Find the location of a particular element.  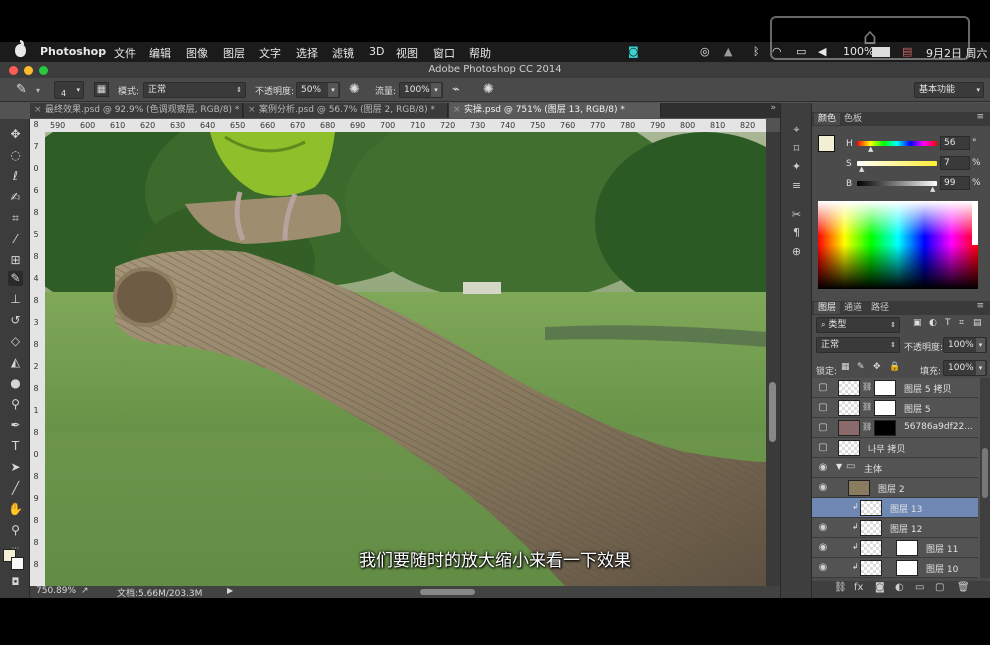

minimize-window-button is located at coordinates (28, 70).